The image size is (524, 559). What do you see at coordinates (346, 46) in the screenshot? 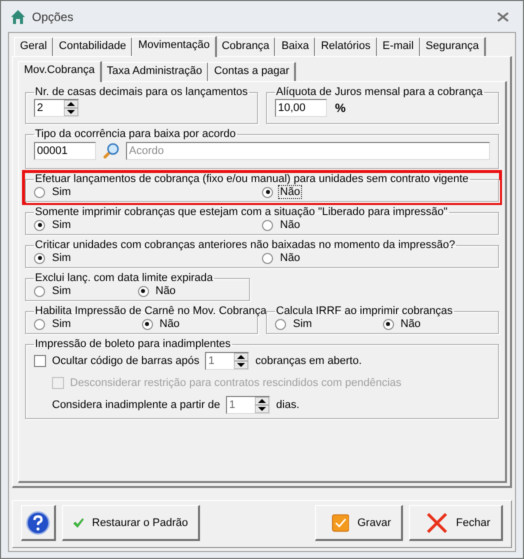
I see `tab: Relatórios` at bounding box center [346, 46].